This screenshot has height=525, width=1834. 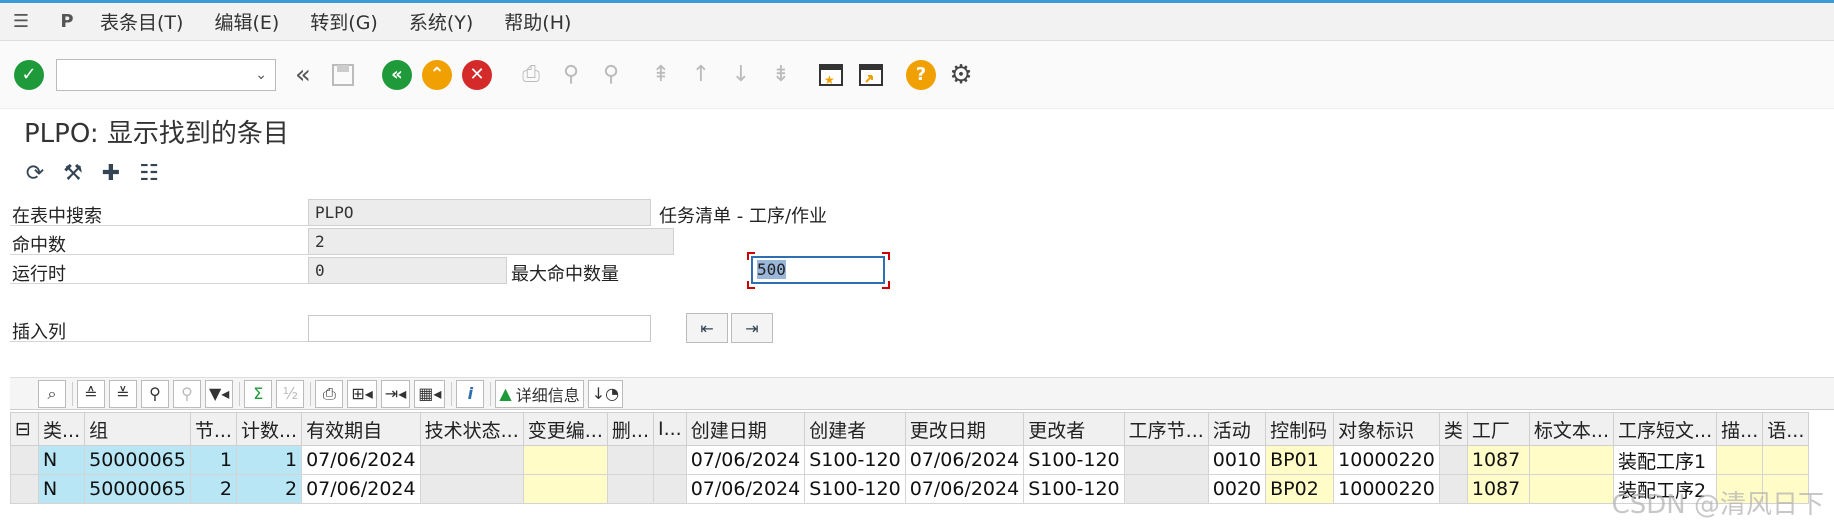 What do you see at coordinates (1665, 460) in the screenshot?
I see `table-cell: 装配工序1` at bounding box center [1665, 460].